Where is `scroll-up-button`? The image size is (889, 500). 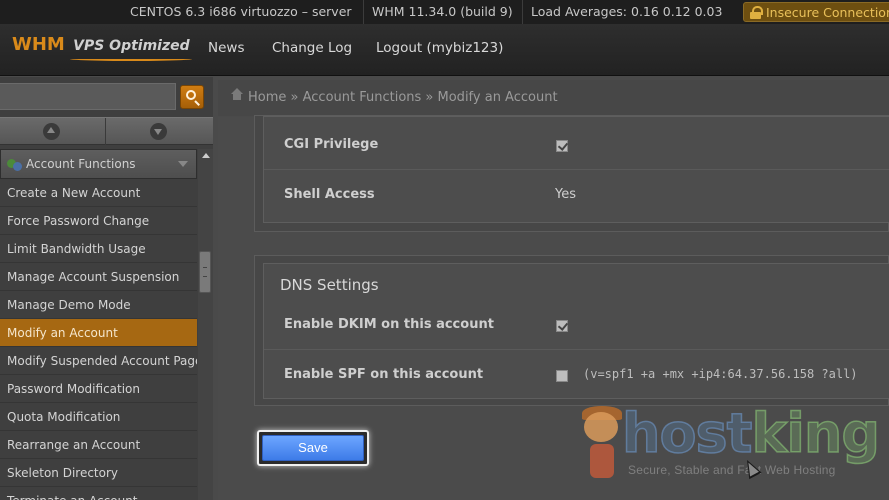 scroll-up-button is located at coordinates (53, 131).